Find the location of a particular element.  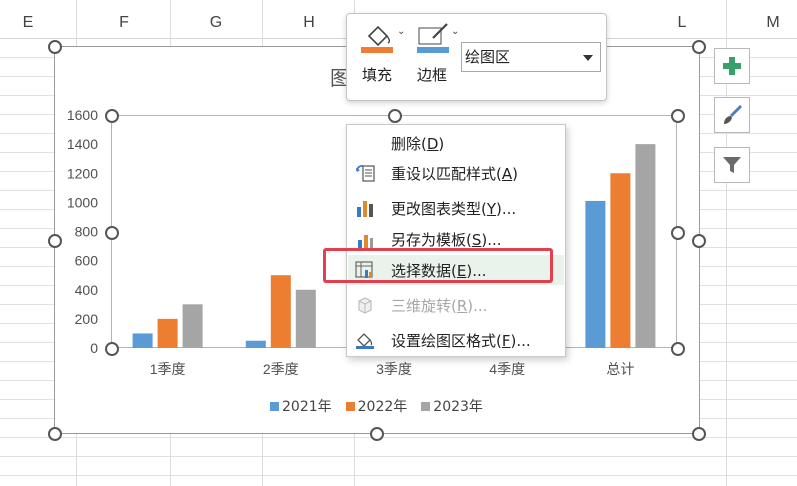

x-axis-category-label: 3季度 is located at coordinates (394, 369).